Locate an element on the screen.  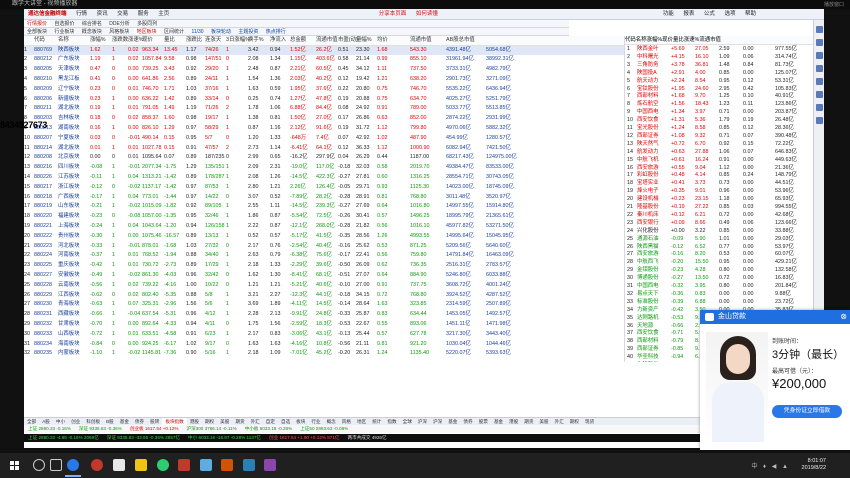
tab-multi: 多股同列 is located at coordinates (147, 23).